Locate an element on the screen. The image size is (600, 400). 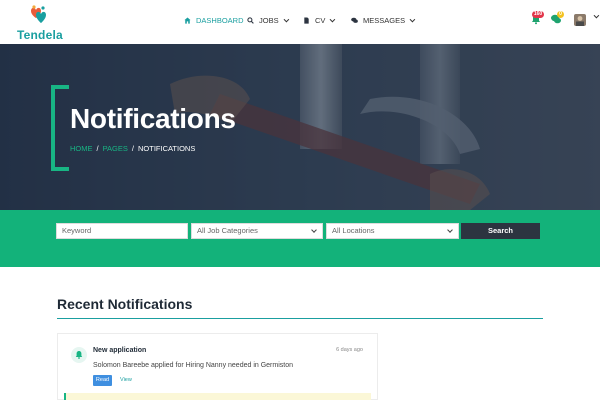
notification-title: New application is located at coordinates (120, 350).